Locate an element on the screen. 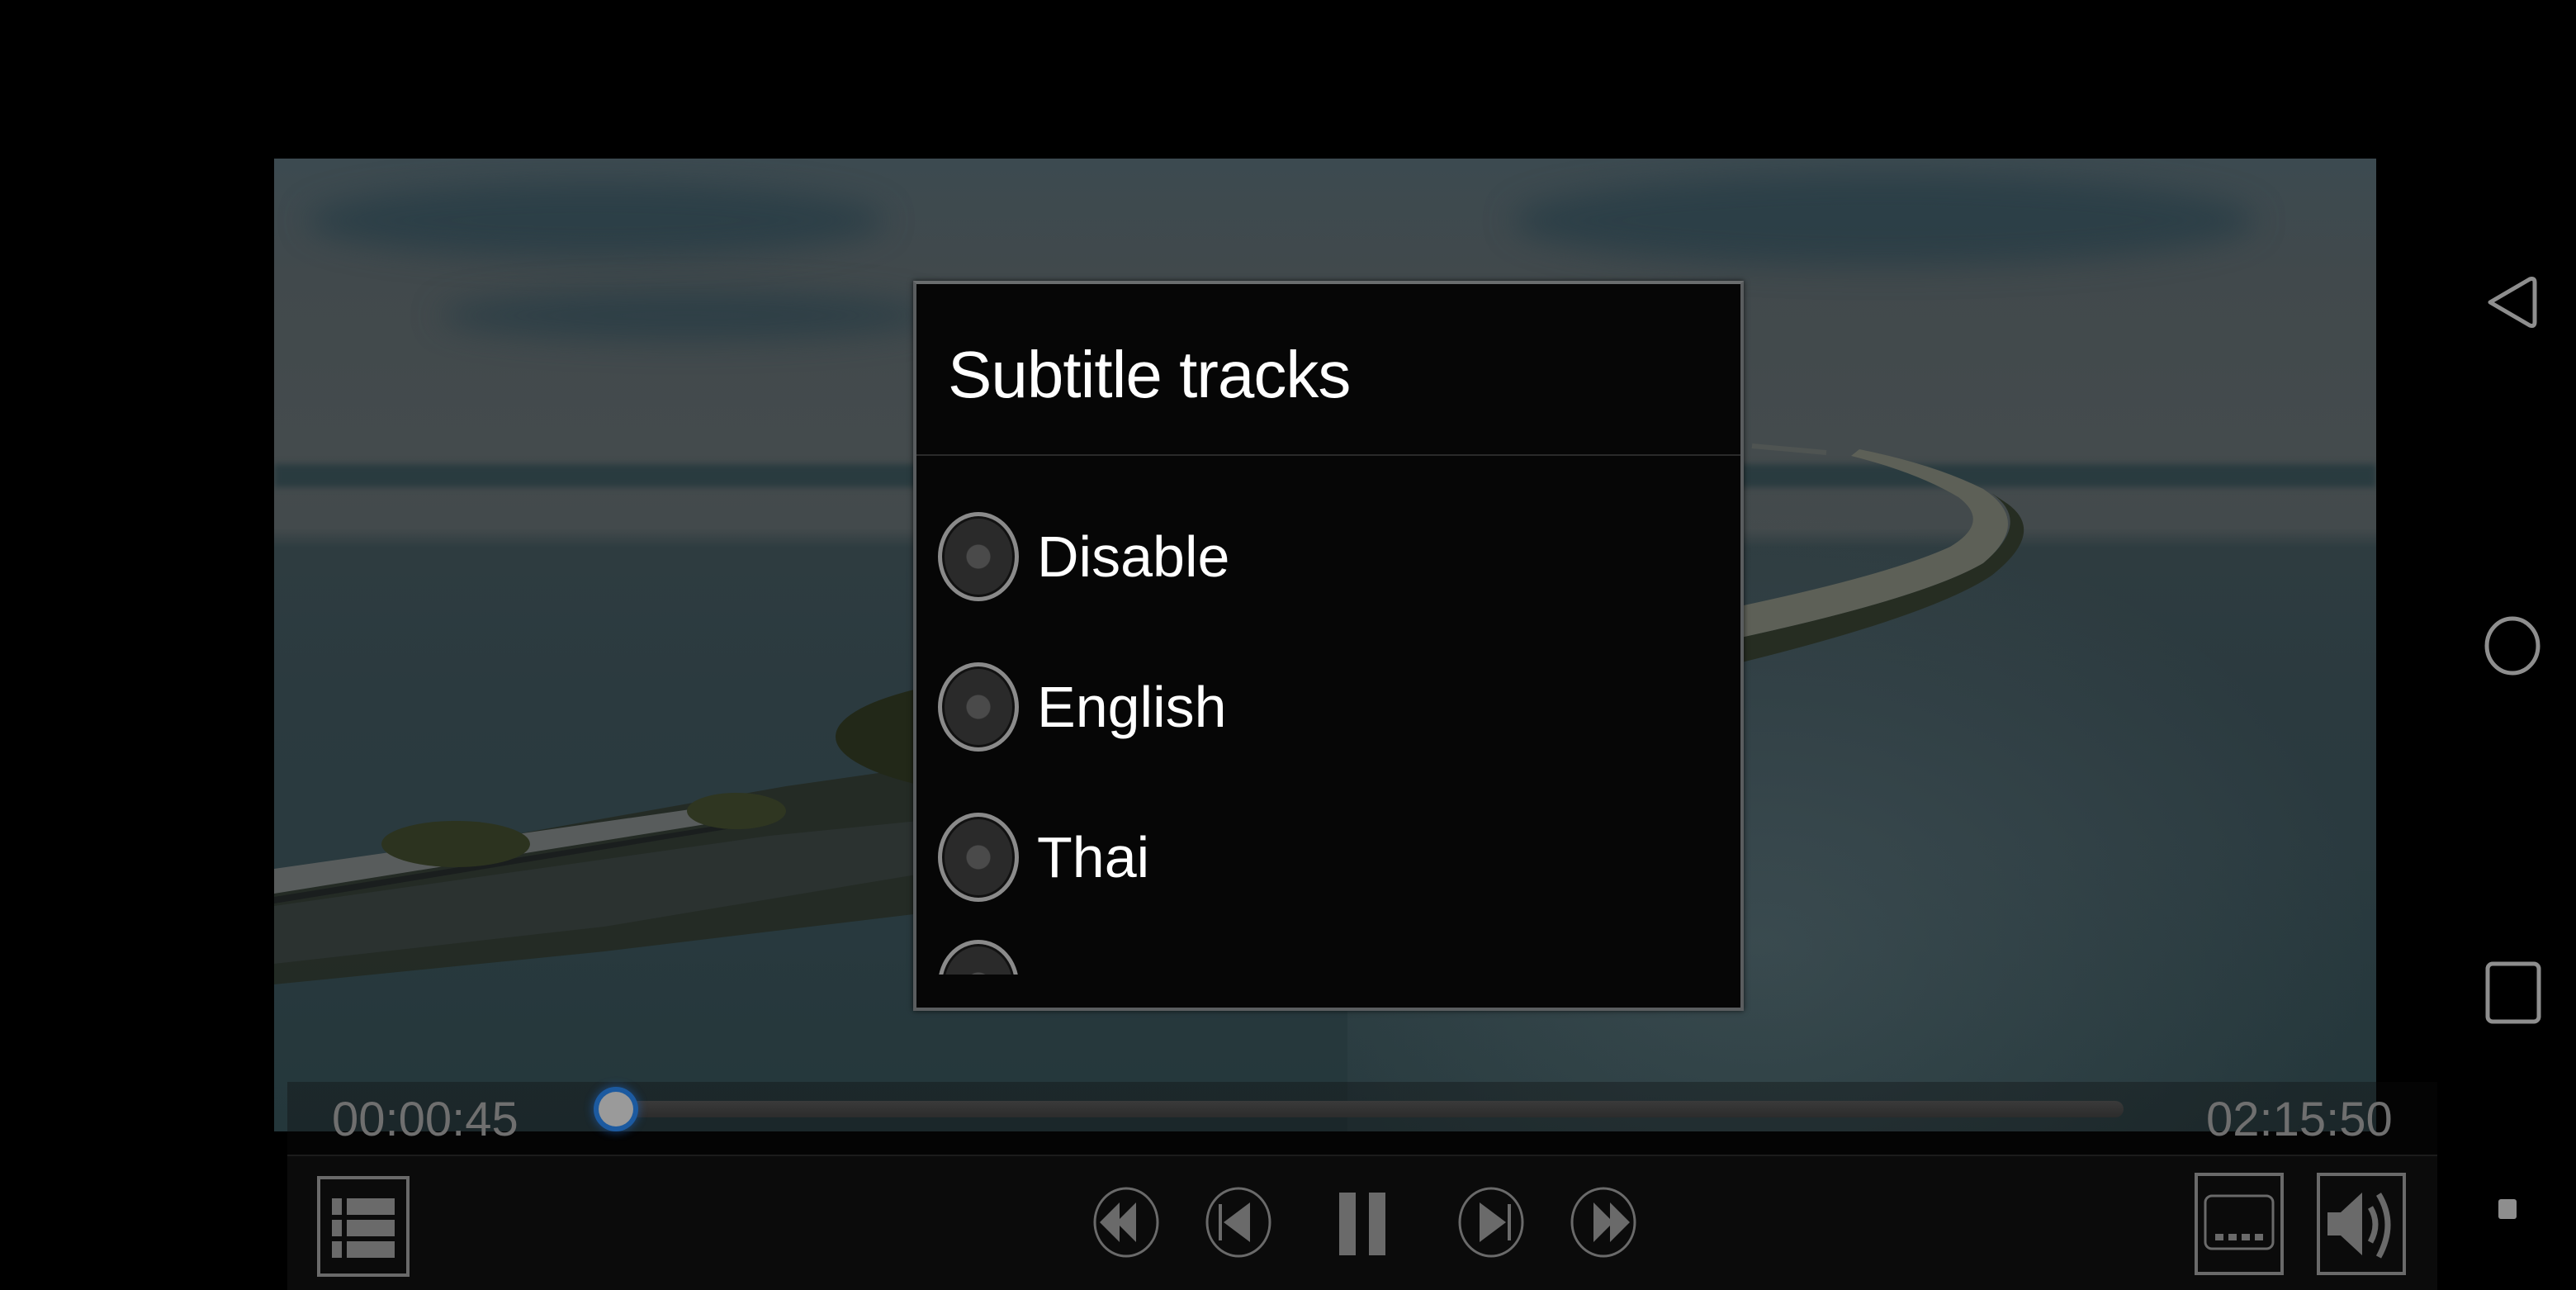  seek-bar is located at coordinates (1366, 1109).